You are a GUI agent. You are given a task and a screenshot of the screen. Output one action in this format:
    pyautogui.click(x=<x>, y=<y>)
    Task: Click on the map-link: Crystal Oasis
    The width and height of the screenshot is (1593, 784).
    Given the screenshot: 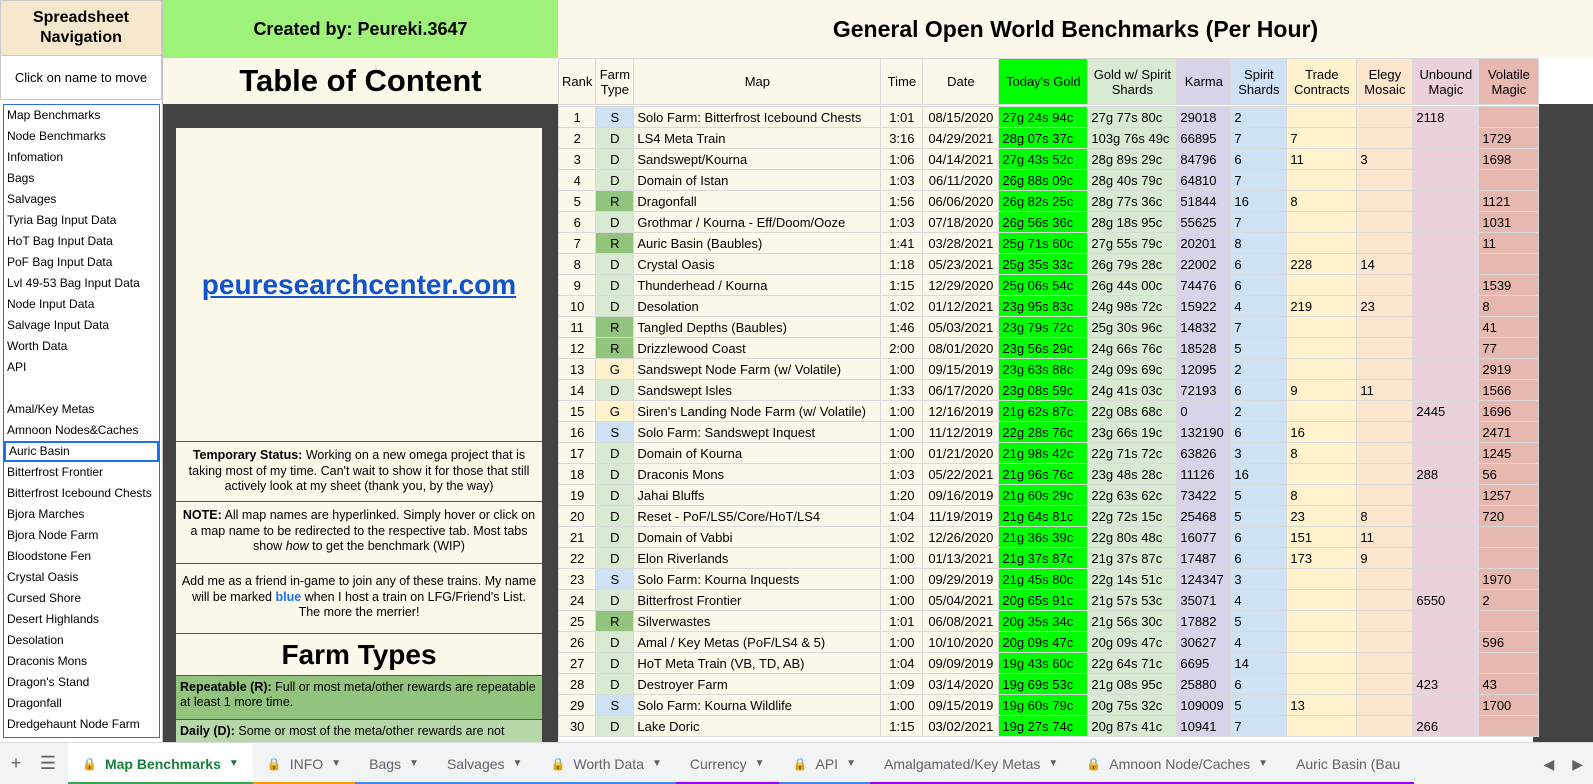 What is the action you would take?
    pyautogui.click(x=757, y=264)
    